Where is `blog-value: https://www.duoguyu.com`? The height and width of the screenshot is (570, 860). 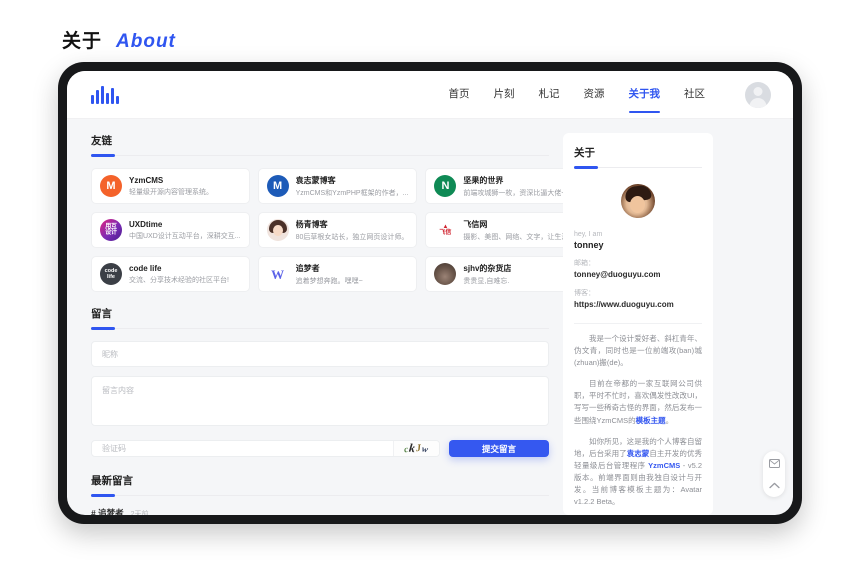
blog-value: https://www.duoguyu.com is located at coordinates (638, 305).